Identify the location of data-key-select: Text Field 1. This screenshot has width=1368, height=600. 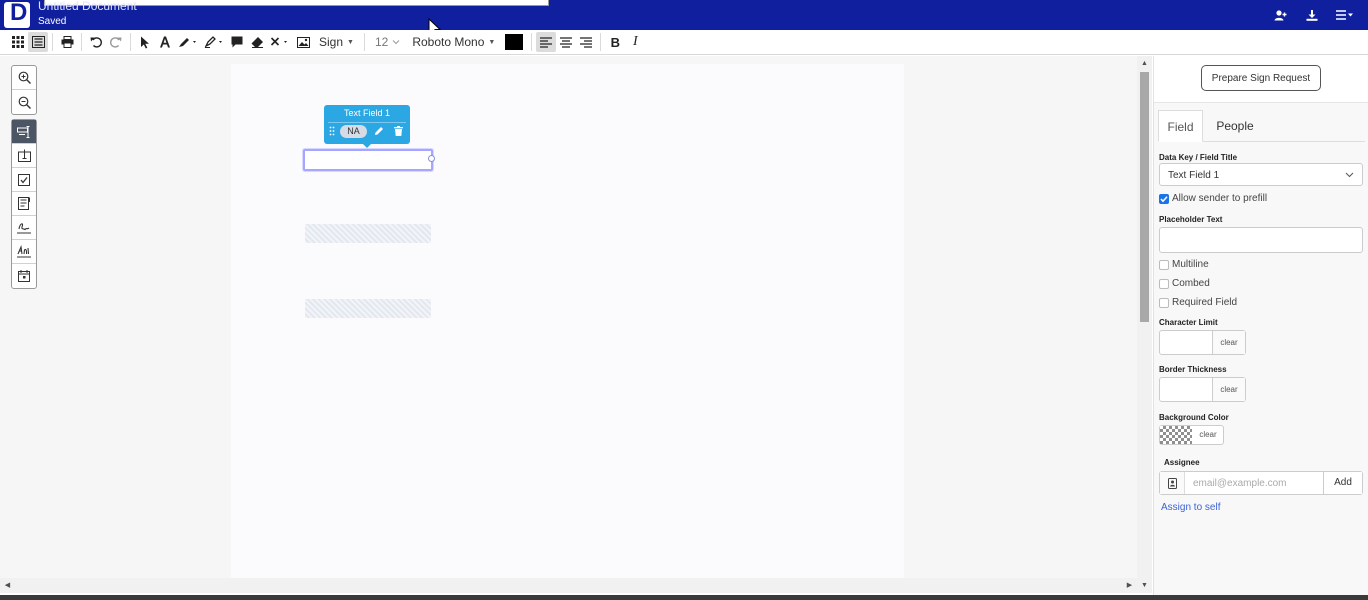
(1261, 174).